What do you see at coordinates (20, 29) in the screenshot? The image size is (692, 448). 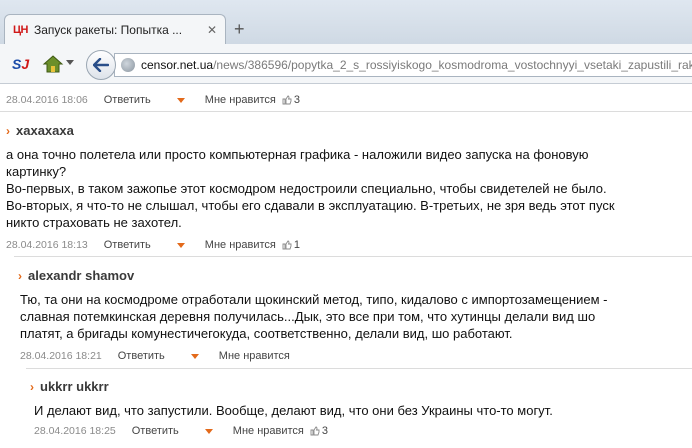 I see `censor-favicon: ЦН` at bounding box center [20, 29].